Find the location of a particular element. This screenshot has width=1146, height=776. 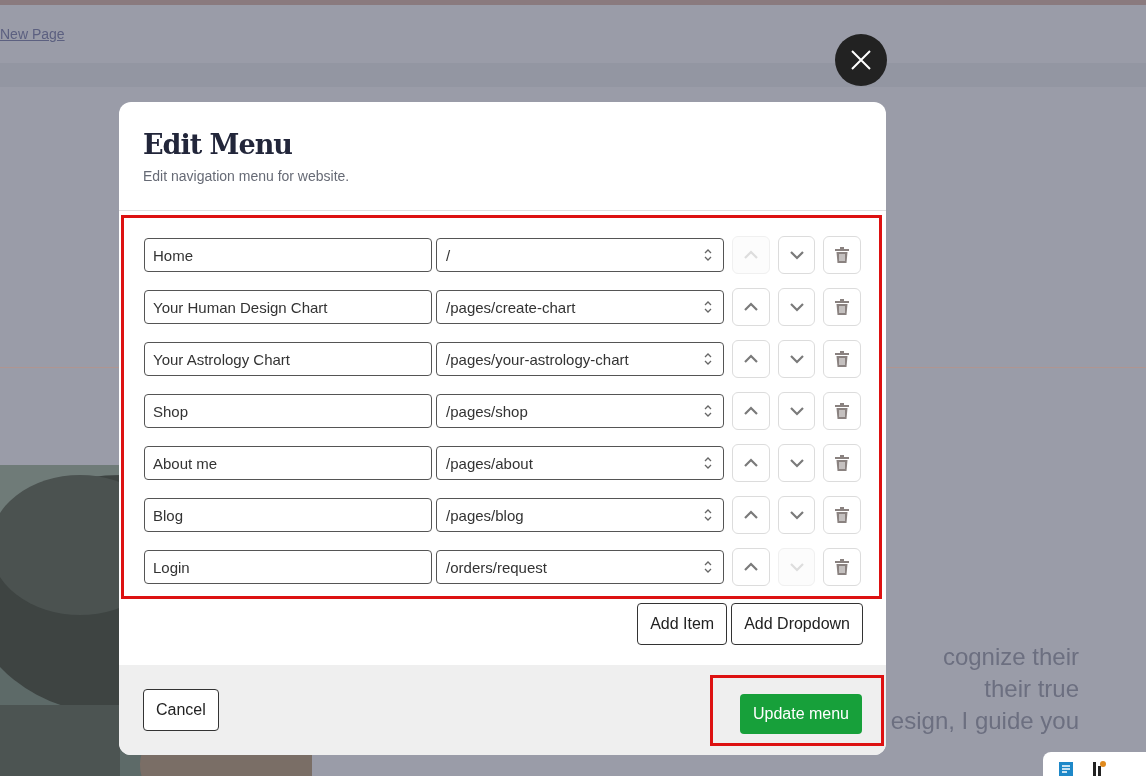

add-button: Add Dropdown is located at coordinates (797, 624).